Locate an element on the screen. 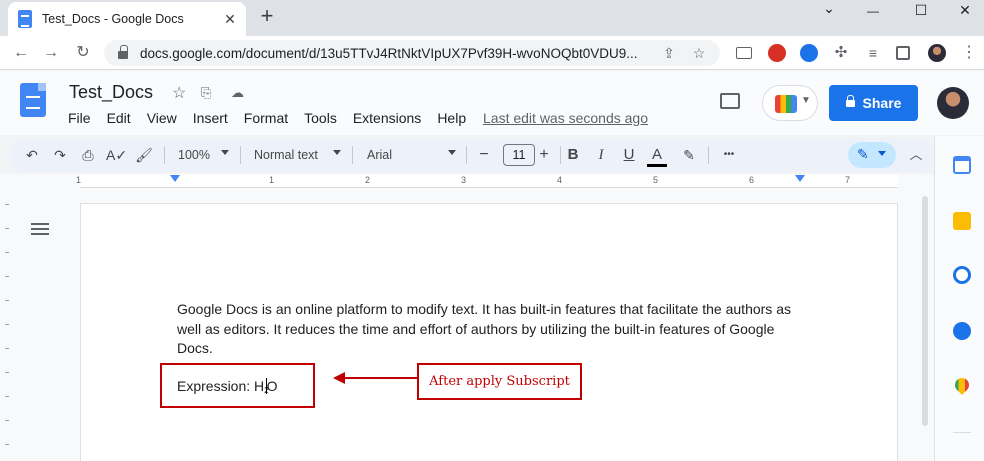  highlight-box is located at coordinates (237, 385).